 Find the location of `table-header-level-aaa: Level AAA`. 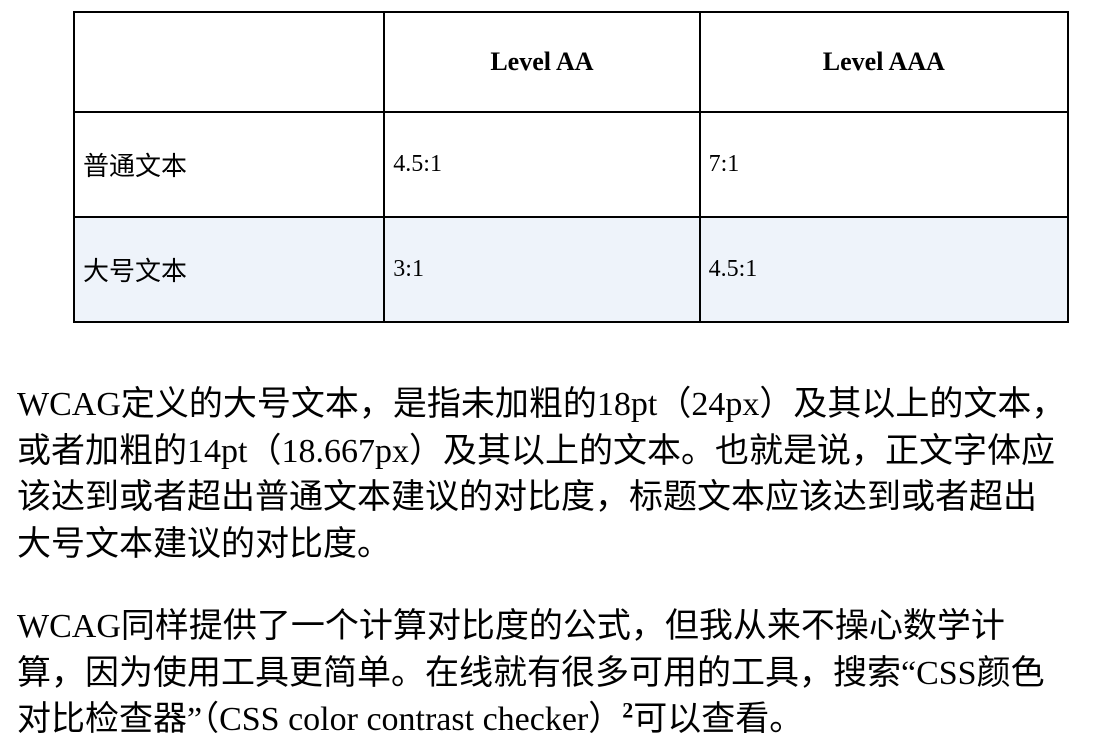

table-header-level-aaa: Level AAA is located at coordinates (884, 62).